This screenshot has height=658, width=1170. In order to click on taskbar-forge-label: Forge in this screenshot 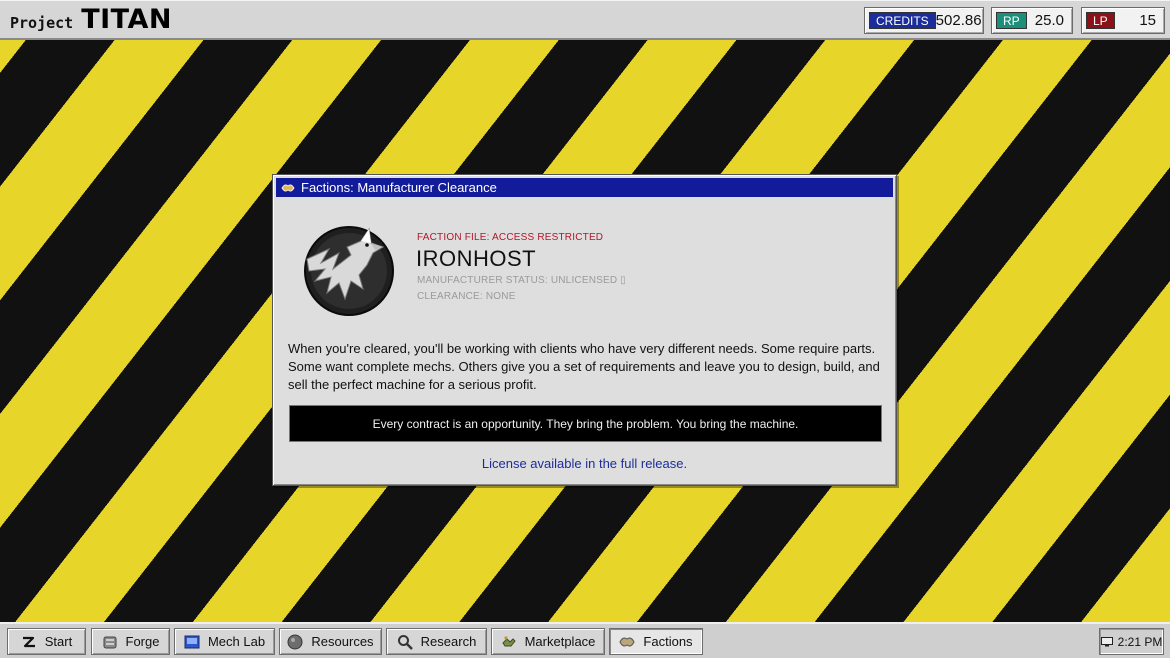, I will do `click(142, 641)`.